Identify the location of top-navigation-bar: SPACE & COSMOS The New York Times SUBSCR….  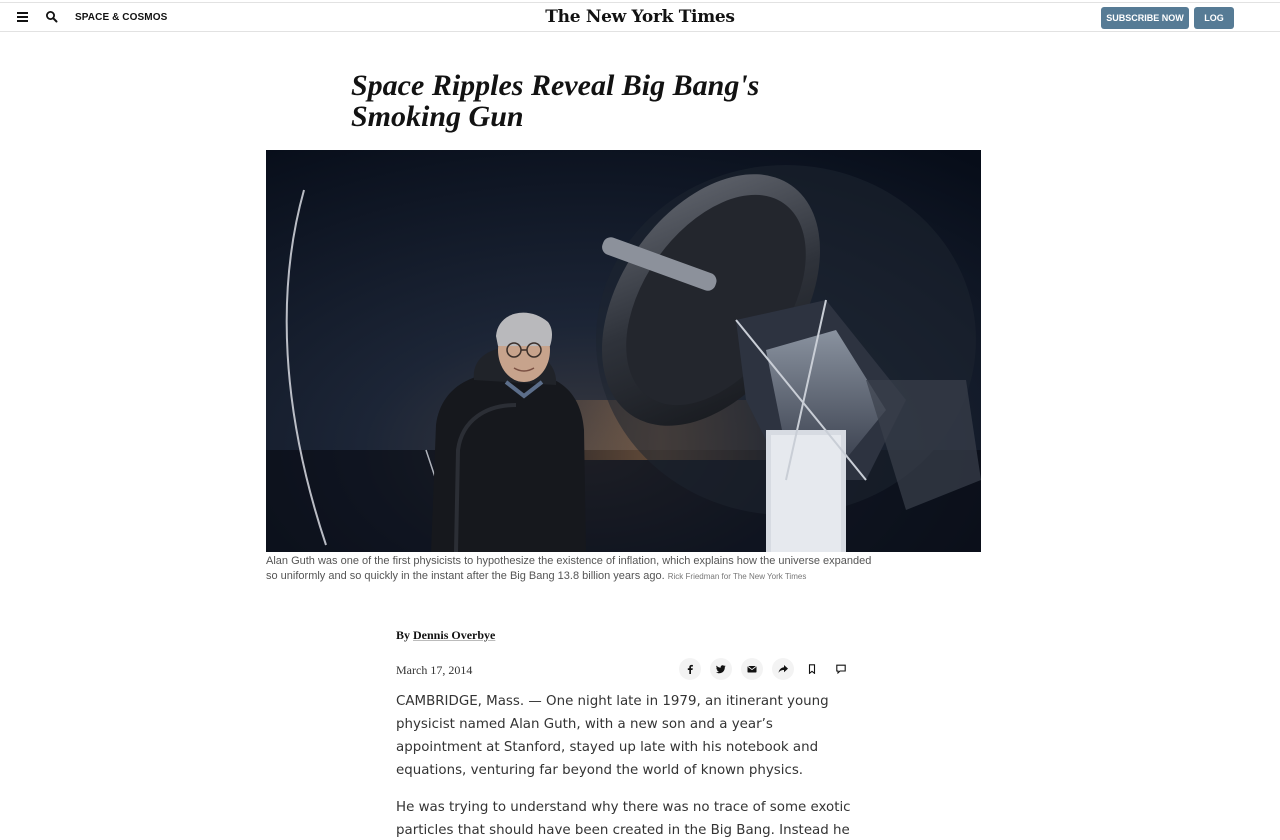
(640, 23).